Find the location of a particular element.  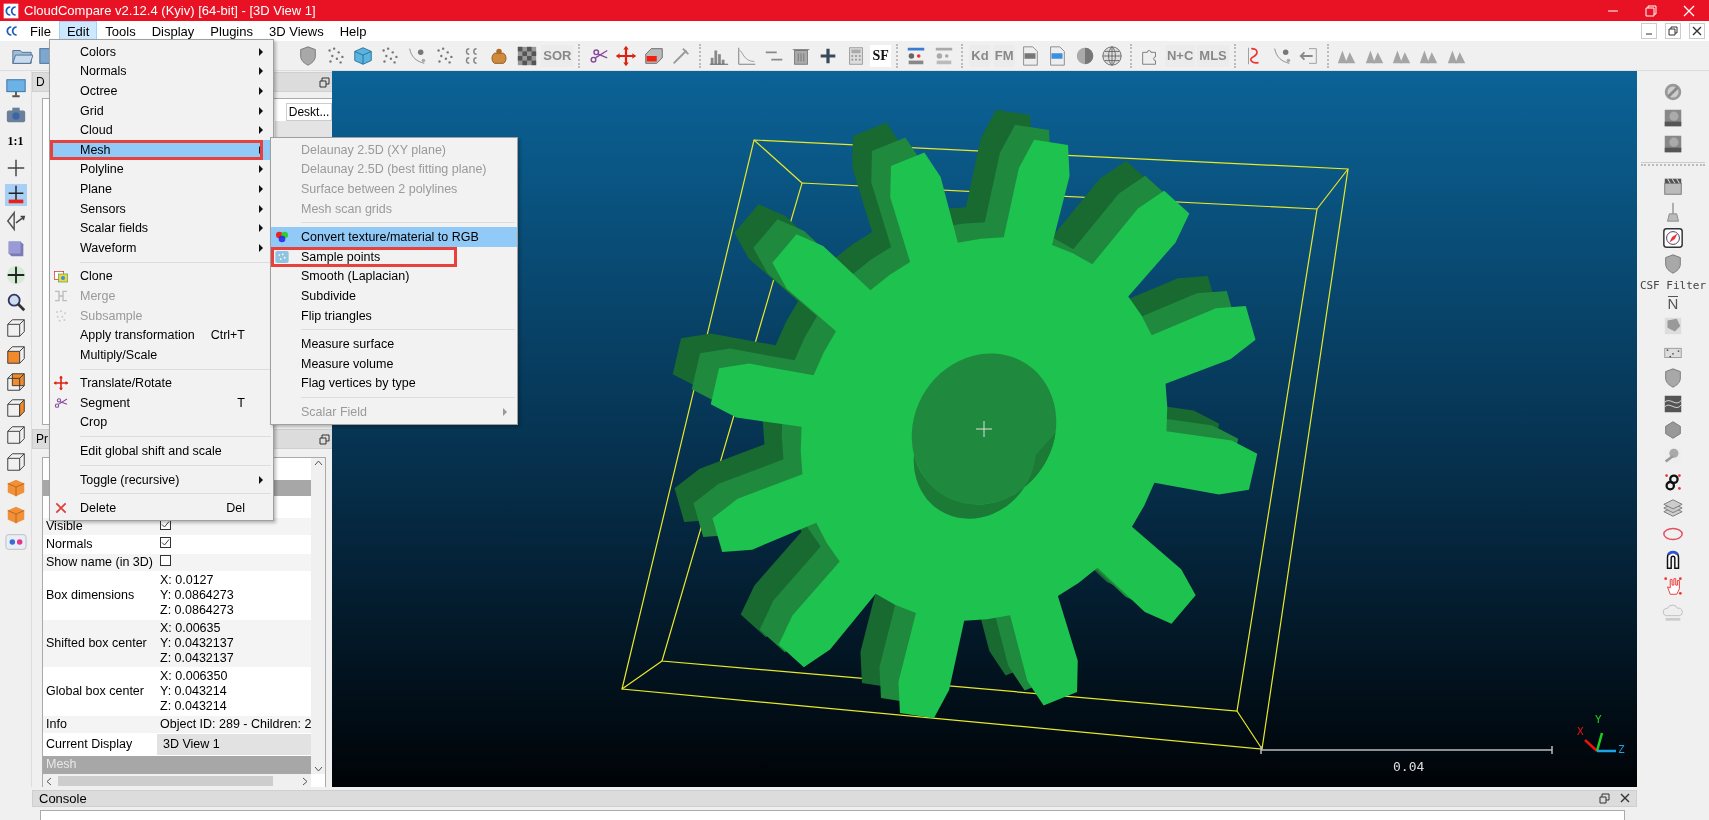

menu-item: Flag vertices by type is located at coordinates (394, 383).